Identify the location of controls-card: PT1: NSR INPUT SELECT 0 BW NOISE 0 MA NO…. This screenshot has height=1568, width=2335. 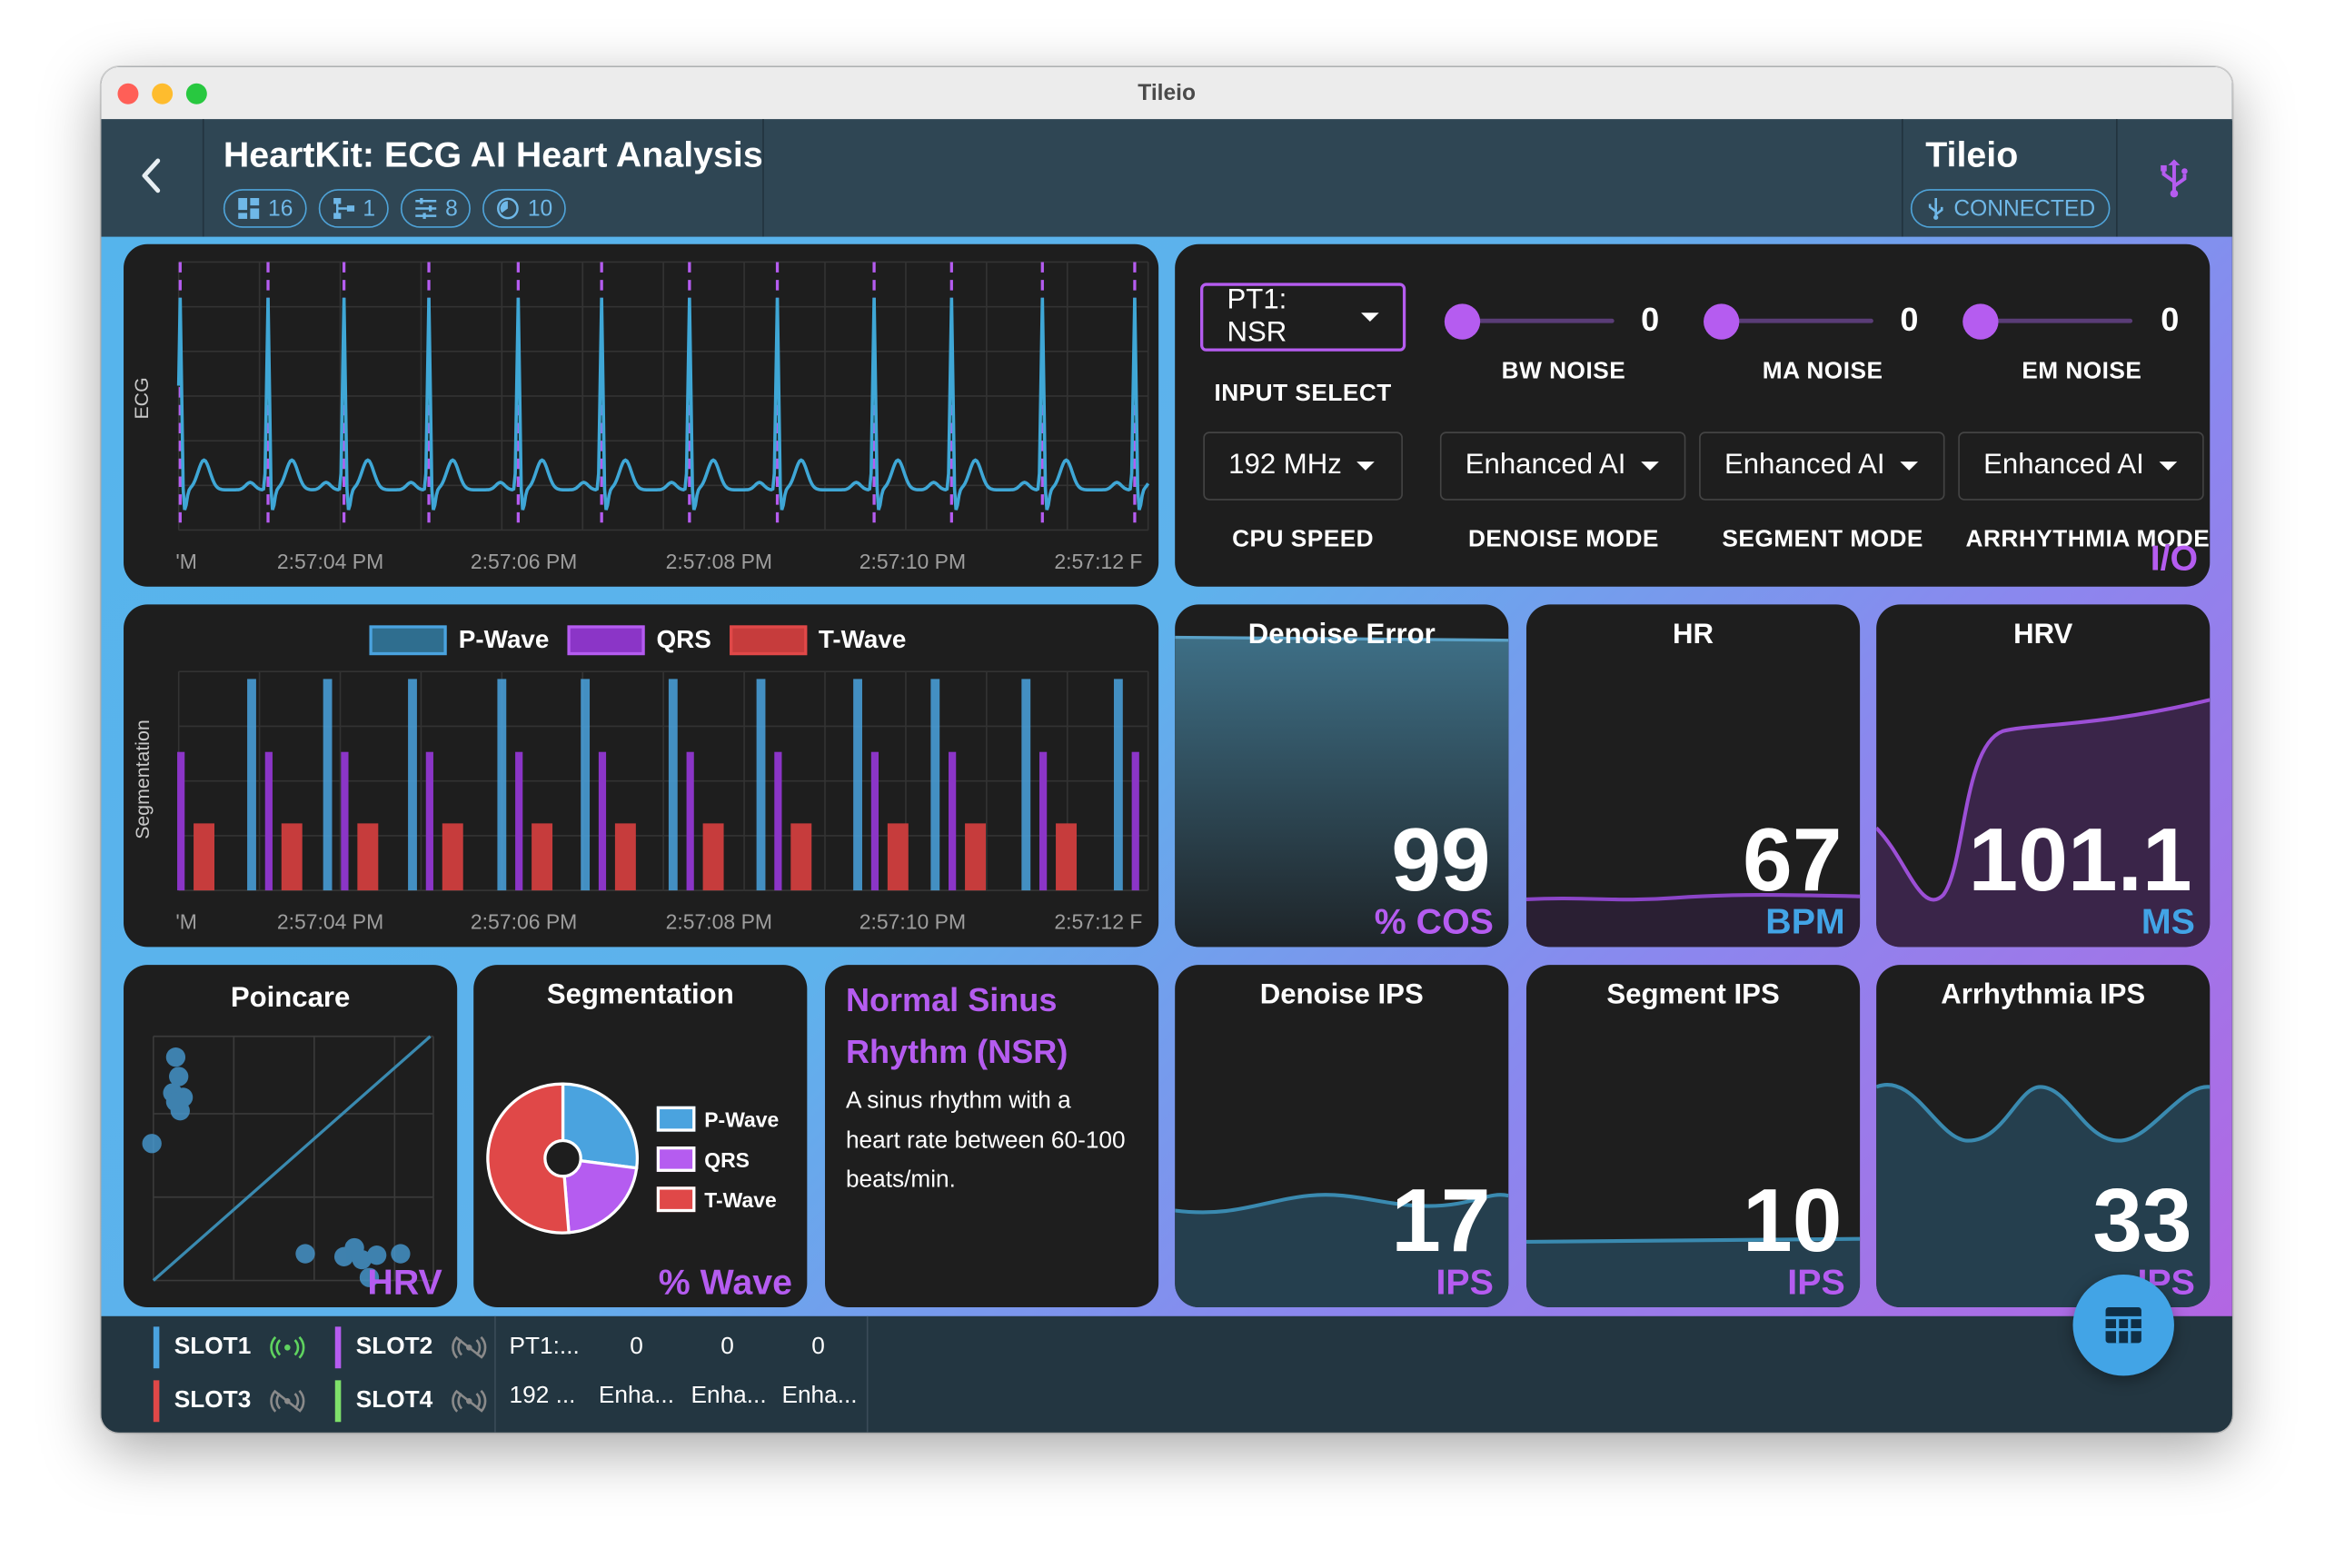
(1693, 415).